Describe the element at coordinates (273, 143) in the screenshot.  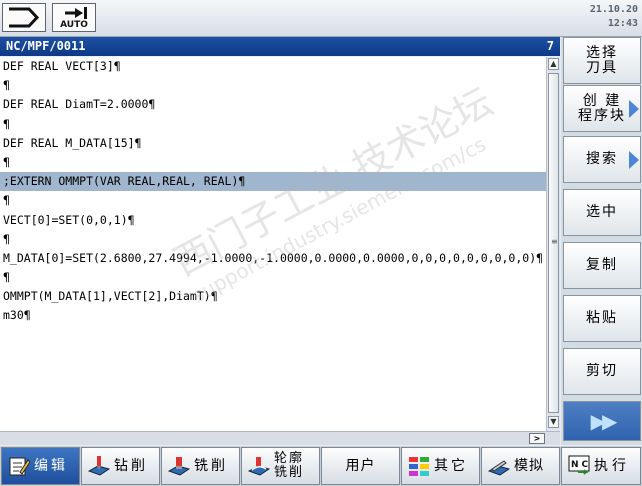
I see `code-line: DEF REAL M_DATA[15]¶` at that location.